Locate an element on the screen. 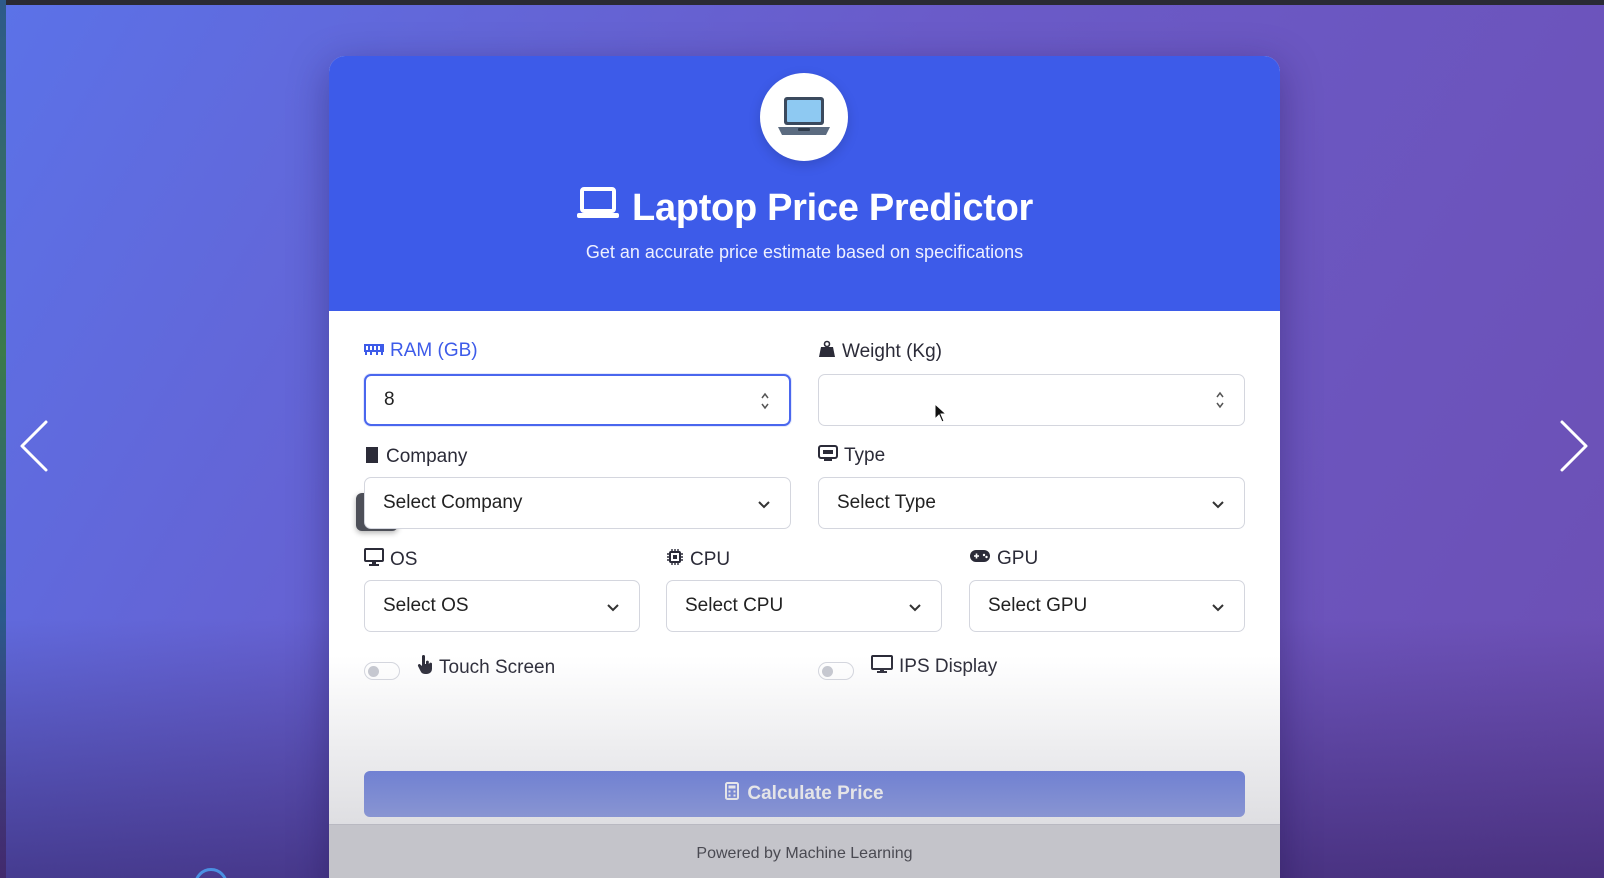 The image size is (1604, 878). ips-display-label: IPS Display is located at coordinates (934, 667).